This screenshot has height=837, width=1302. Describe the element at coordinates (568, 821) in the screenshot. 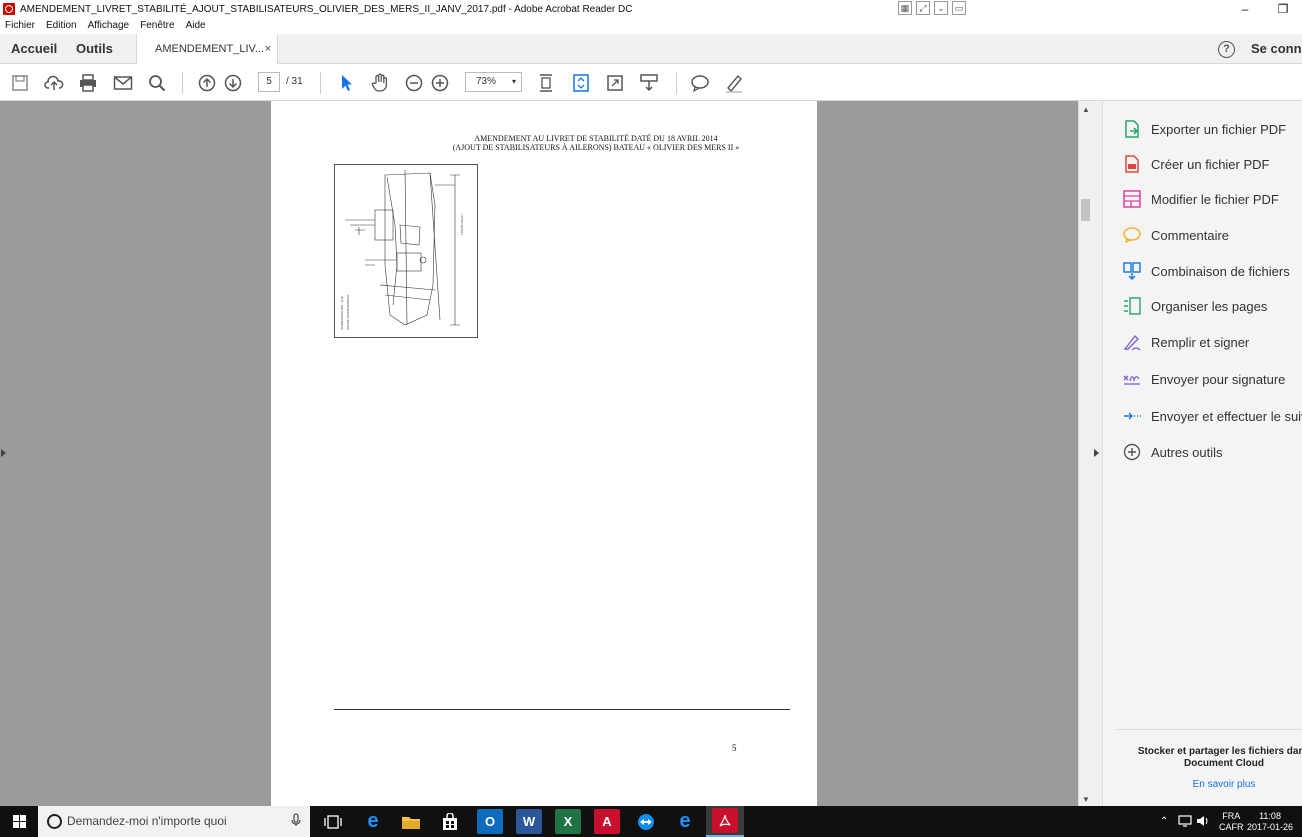

I see `excel-icon: X` at that location.